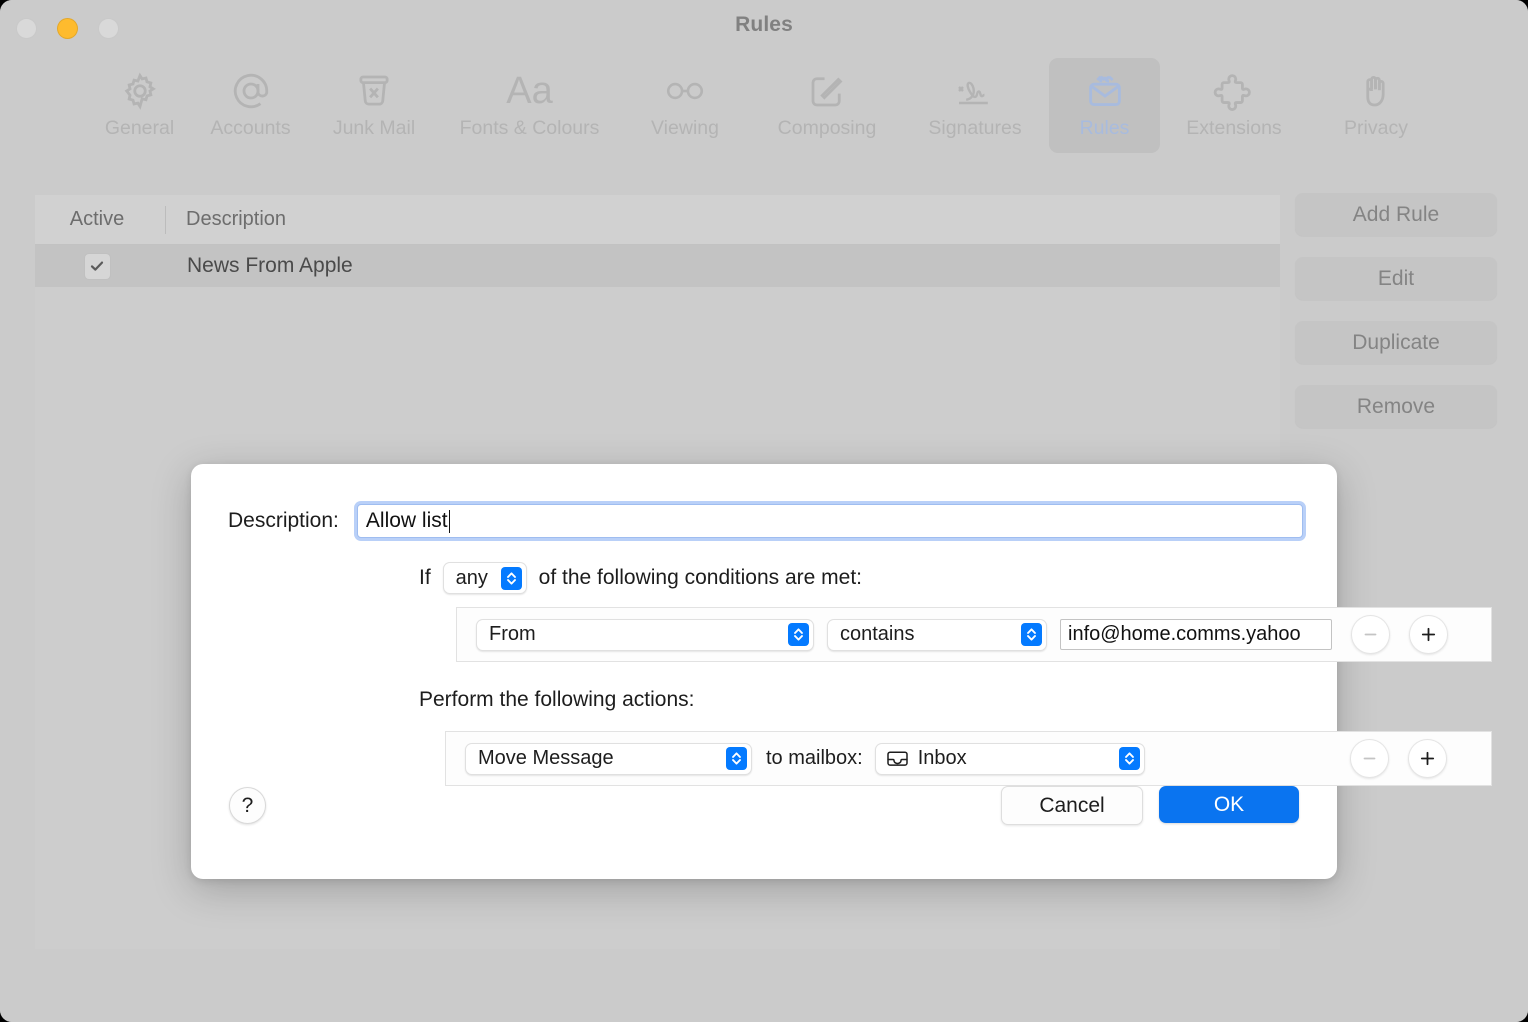 The height and width of the screenshot is (1022, 1528). Describe the element at coordinates (247, 805) in the screenshot. I see `dialog-help-button: ?` at that location.